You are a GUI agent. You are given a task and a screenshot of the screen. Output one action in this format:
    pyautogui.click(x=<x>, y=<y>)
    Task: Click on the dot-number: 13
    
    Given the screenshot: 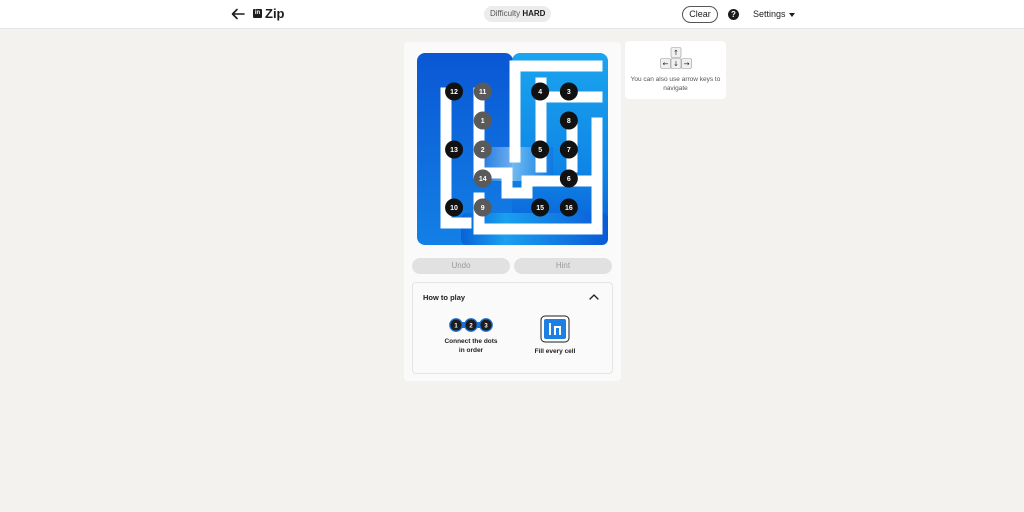 What is the action you would take?
    pyautogui.click(x=454, y=150)
    